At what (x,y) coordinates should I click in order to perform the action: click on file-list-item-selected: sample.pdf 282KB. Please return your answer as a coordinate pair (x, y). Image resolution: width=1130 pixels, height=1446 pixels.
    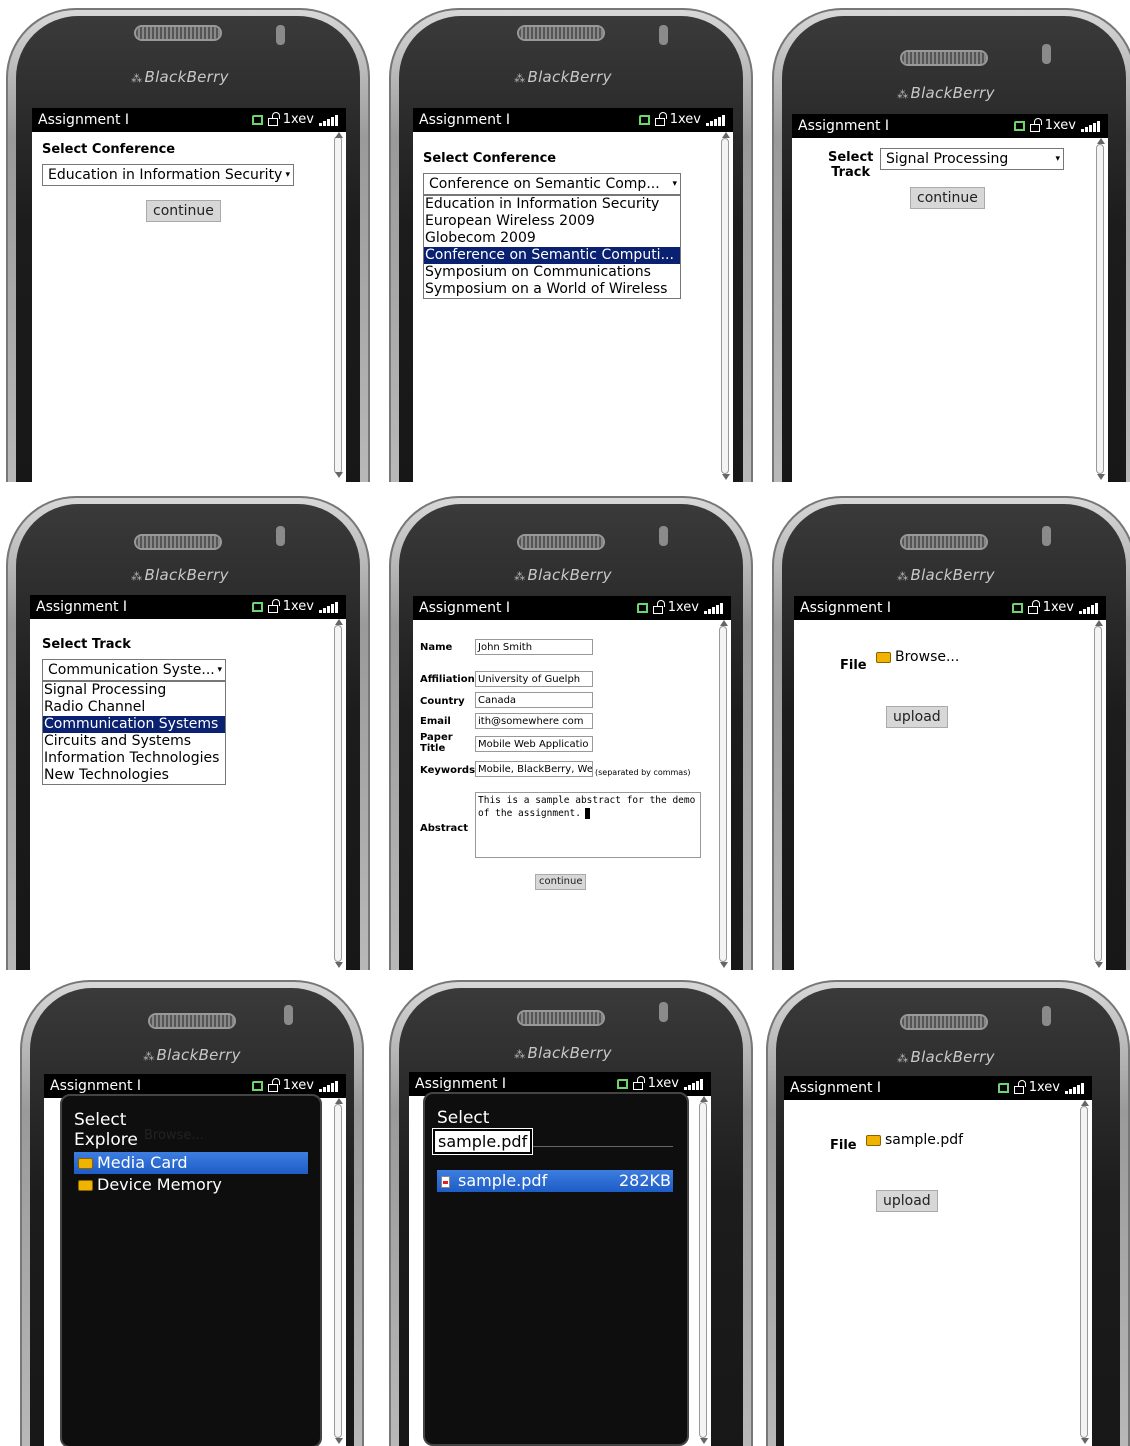
    Looking at the image, I should click on (555, 1181).